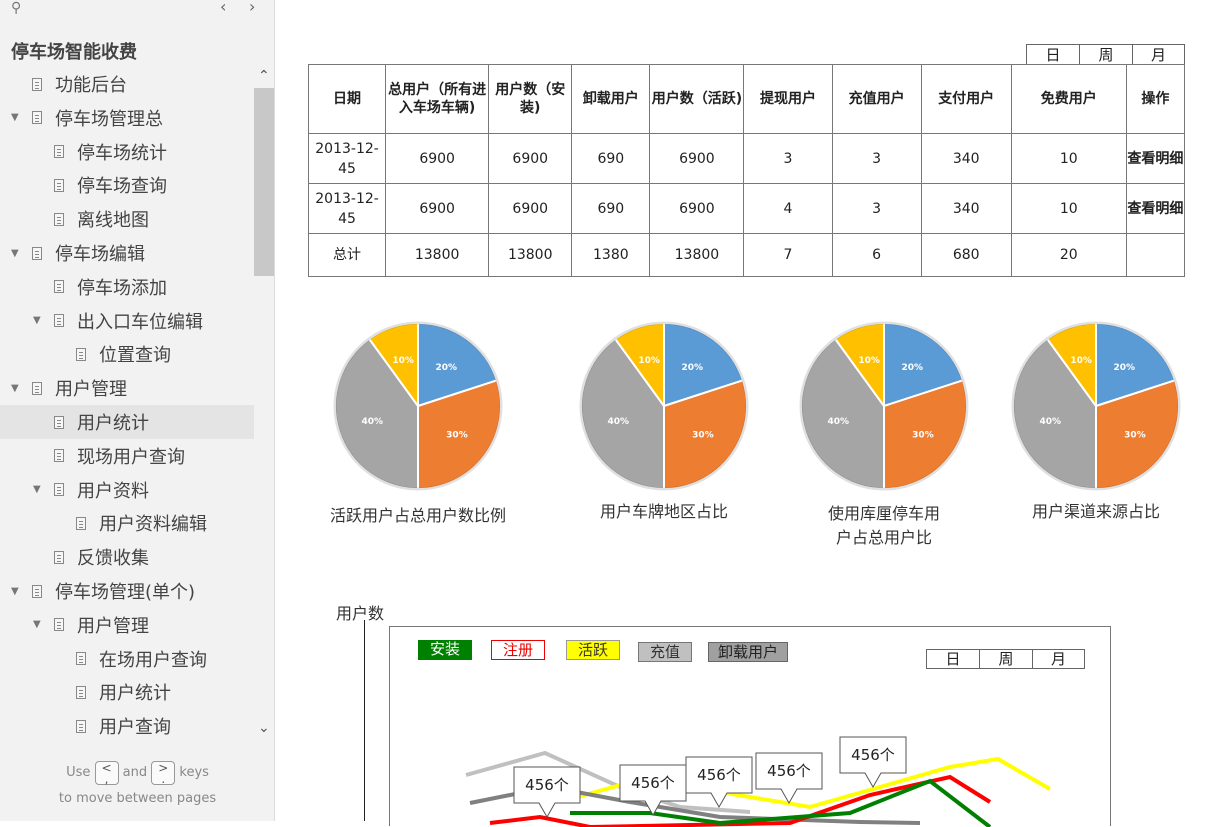 This screenshot has height=827, width=1220. Describe the element at coordinates (758, 781) in the screenshot. I see `line-chart: 456个 456个 456个 456个 456个` at that location.